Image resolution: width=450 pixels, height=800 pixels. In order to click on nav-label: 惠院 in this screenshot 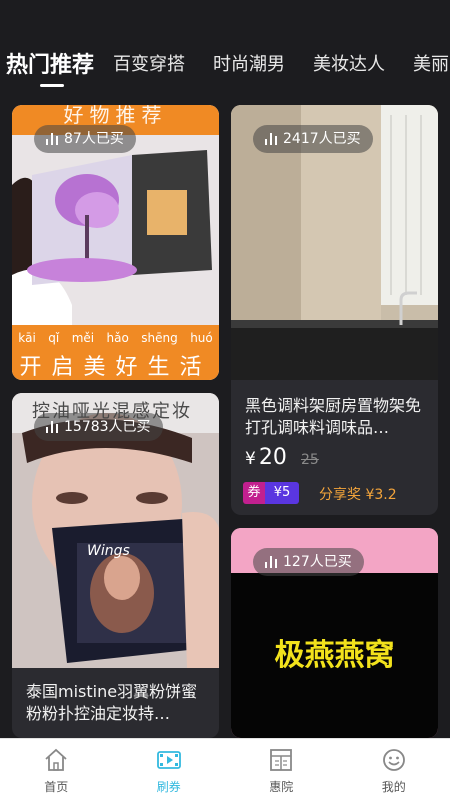, I will do `click(281, 787)`.